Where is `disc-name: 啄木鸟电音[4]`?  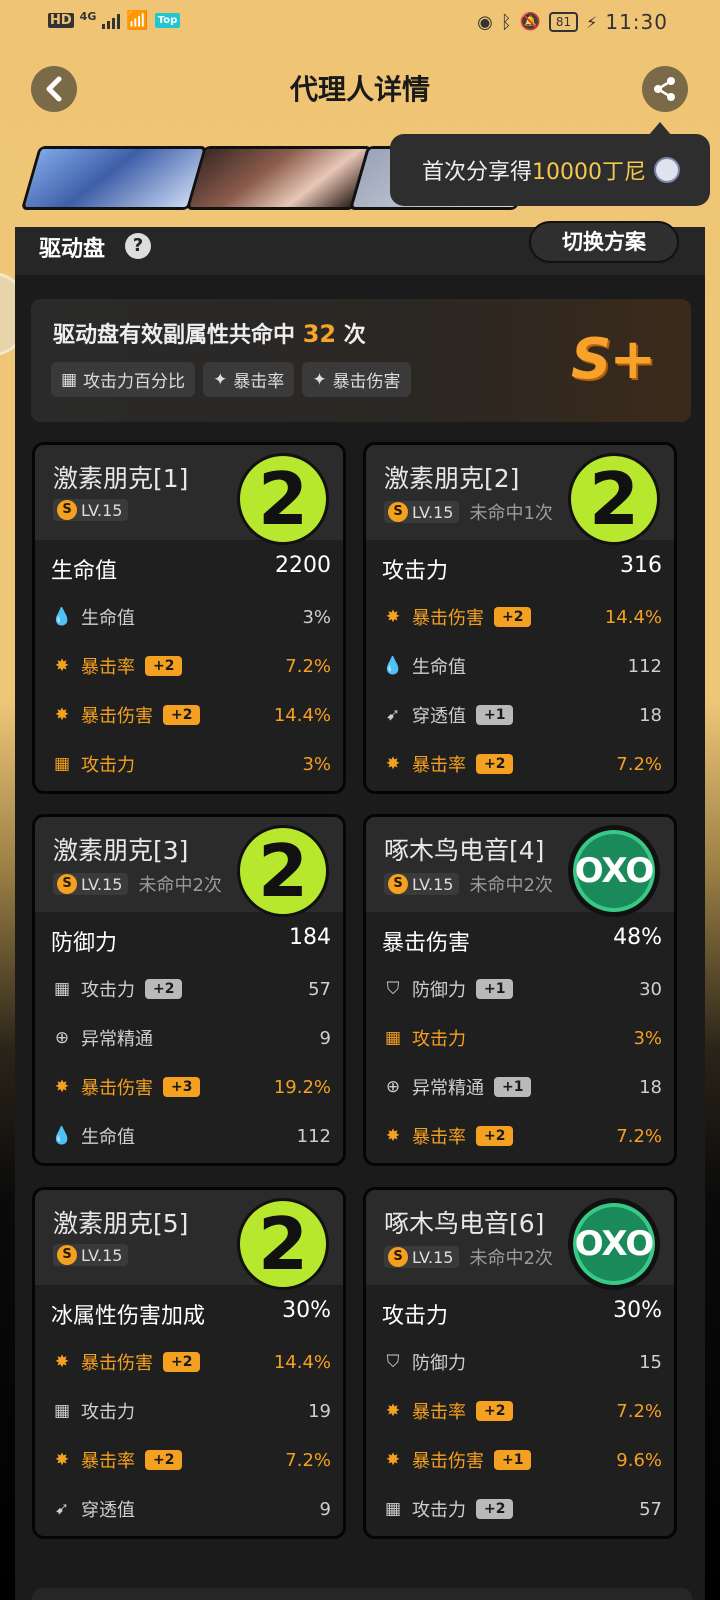 disc-name: 啄木鸟电音[4] is located at coordinates (464, 850).